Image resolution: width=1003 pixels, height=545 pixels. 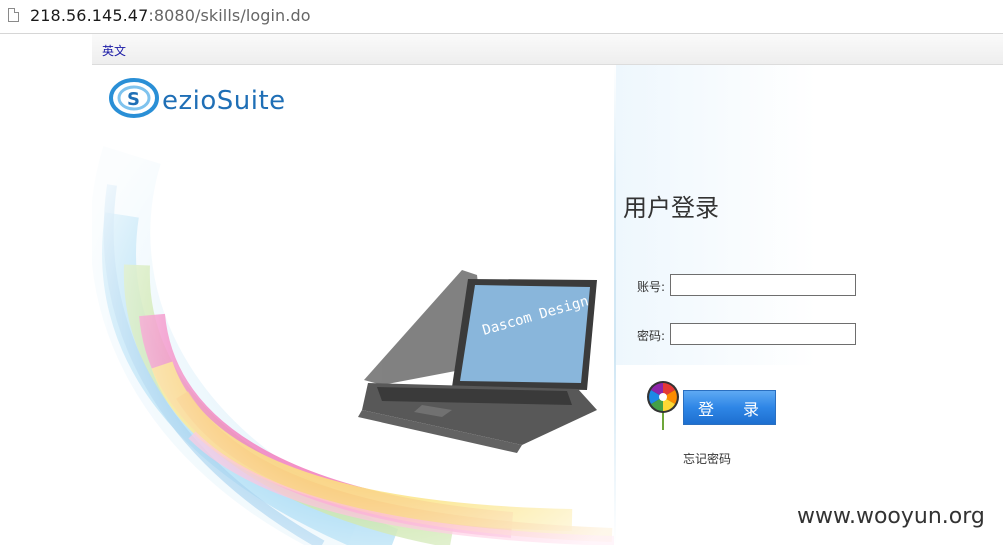 I want to click on color-wheel-icon, so click(x=663, y=405).